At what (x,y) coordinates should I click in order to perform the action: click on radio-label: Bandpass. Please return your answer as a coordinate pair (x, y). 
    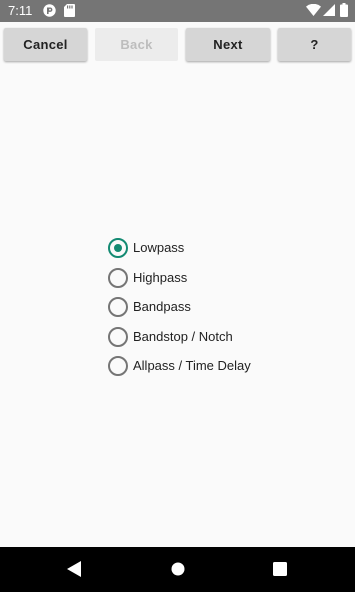
    Looking at the image, I should click on (162, 306).